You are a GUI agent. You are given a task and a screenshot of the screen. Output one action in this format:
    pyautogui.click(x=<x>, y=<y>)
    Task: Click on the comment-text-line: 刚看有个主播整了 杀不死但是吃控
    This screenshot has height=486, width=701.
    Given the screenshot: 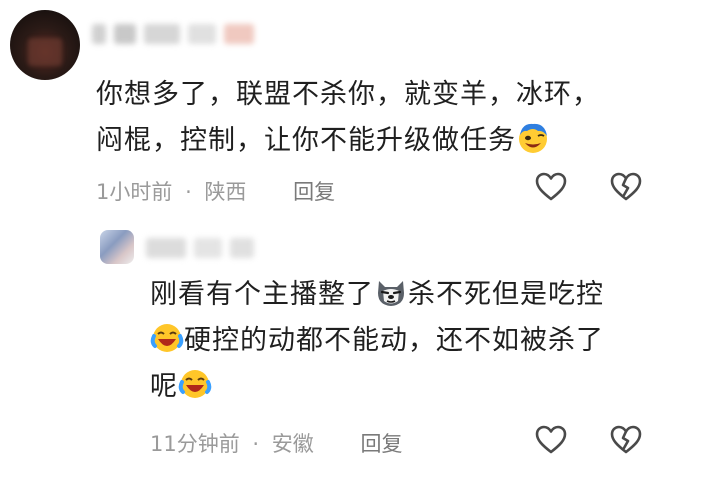 What is the action you would take?
    pyautogui.click(x=410, y=295)
    